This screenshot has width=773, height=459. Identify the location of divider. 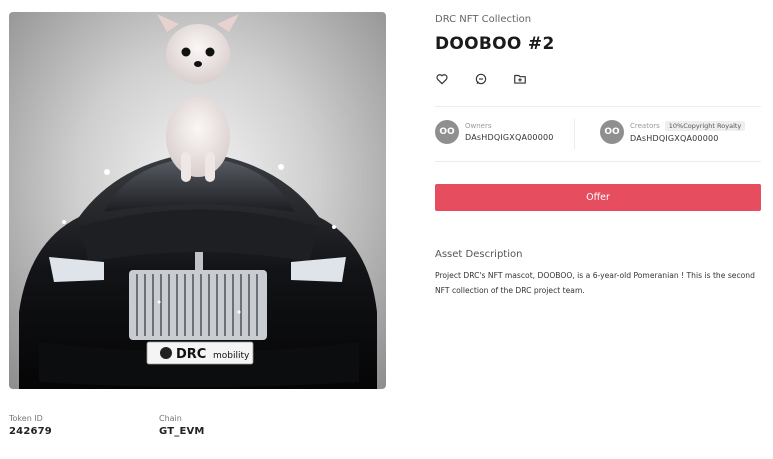
(574, 134).